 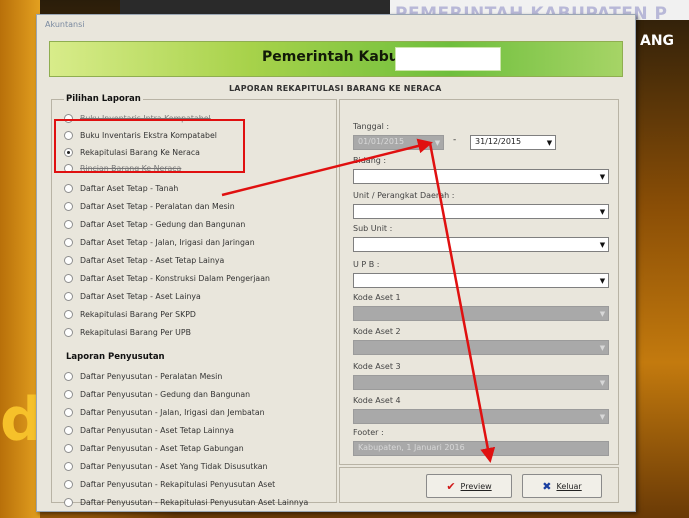 I want to click on preview-button: ✔ Preview, so click(x=469, y=486).